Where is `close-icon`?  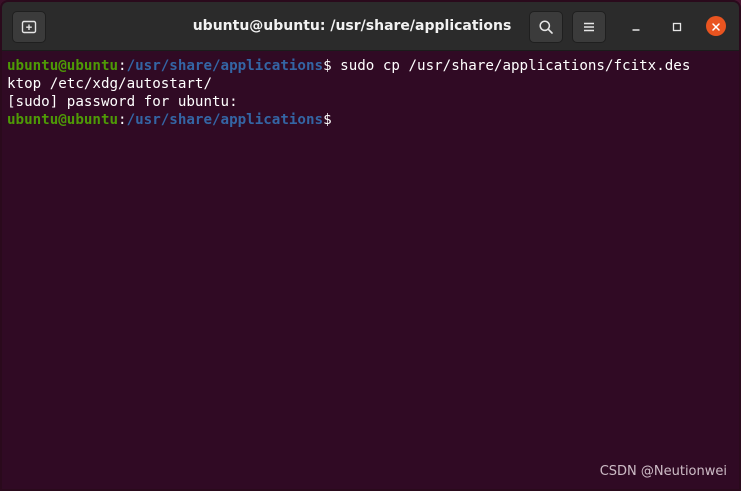
close-icon is located at coordinates (716, 26).